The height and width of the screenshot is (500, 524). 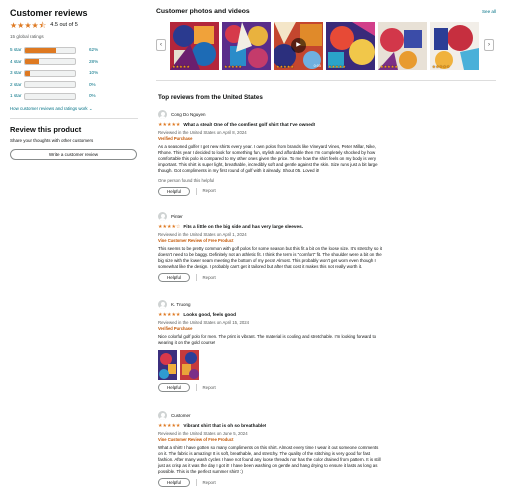 What do you see at coordinates (271, 114) in the screenshot?
I see `reviewer: Cong Do Nguyen` at bounding box center [271, 114].